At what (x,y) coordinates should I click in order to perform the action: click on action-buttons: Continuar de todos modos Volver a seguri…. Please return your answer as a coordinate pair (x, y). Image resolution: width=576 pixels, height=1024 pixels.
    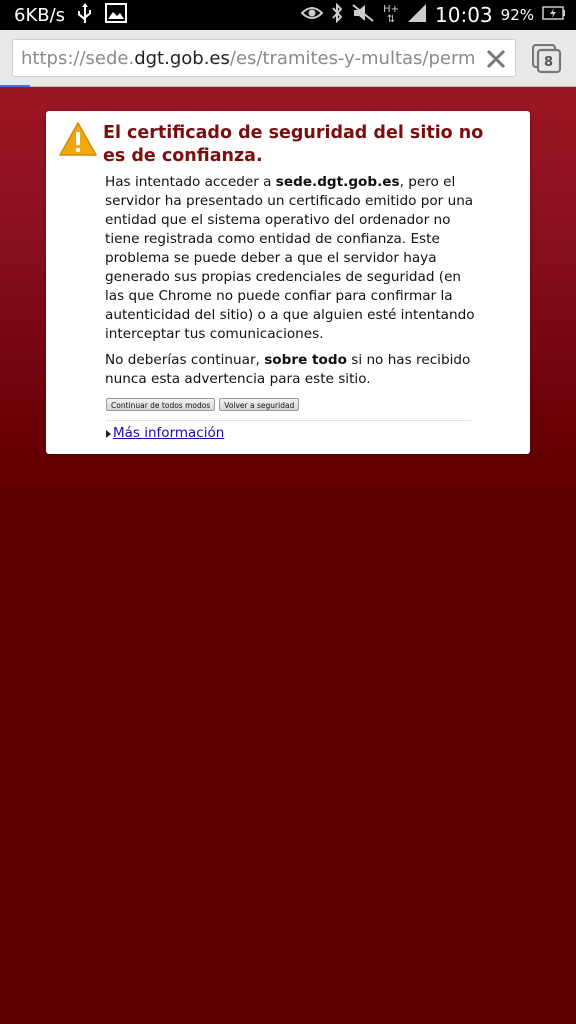
    Looking at the image, I should click on (203, 404).